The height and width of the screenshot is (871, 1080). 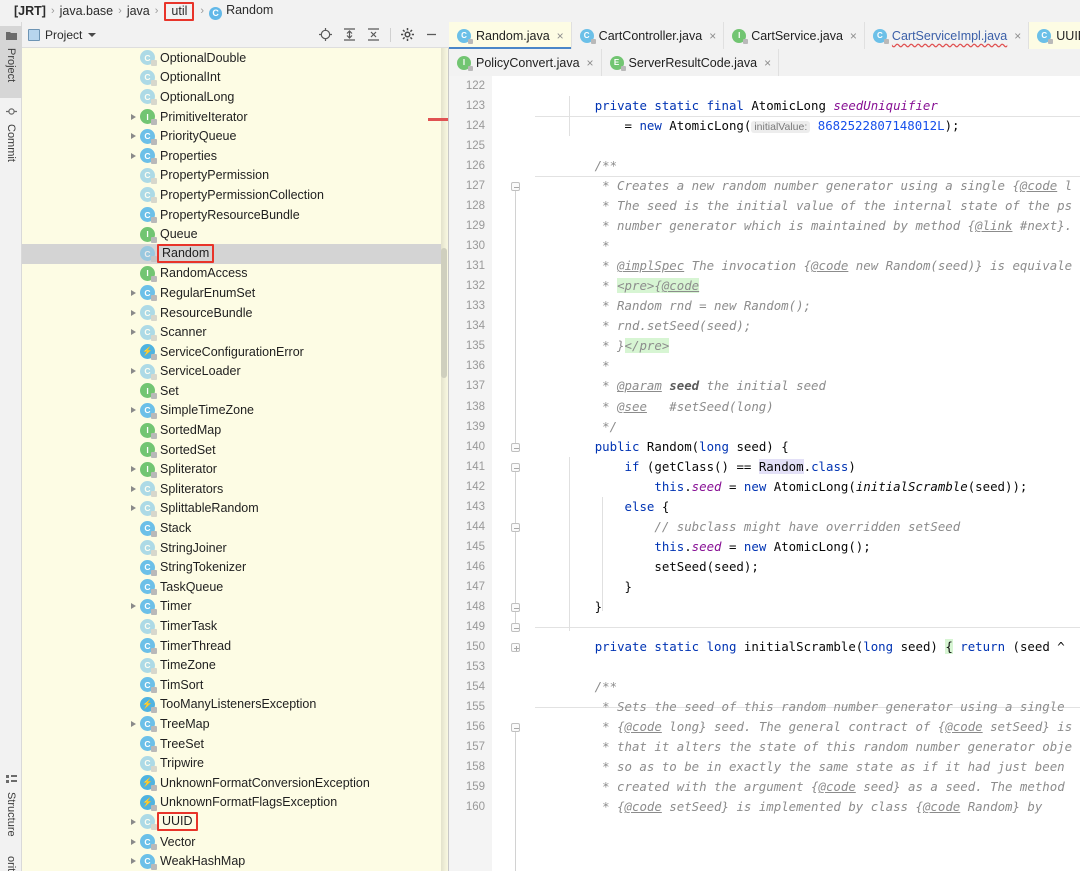 What do you see at coordinates (231, 78) in the screenshot?
I see `tree-item-optionalint: C OptionalInt` at bounding box center [231, 78].